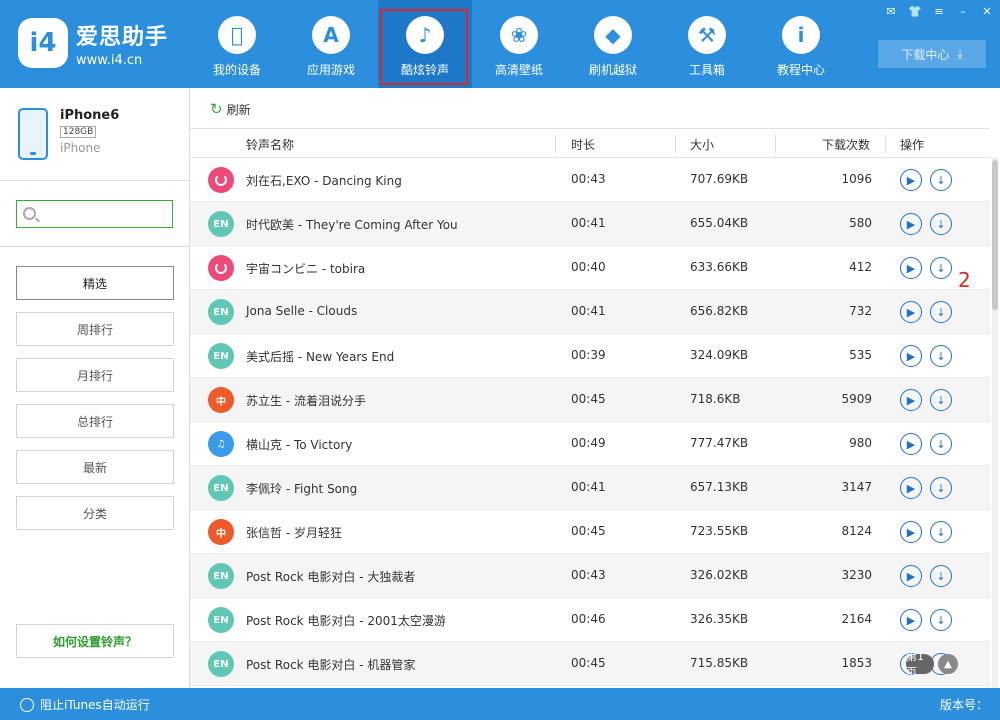 Image resolution: width=1000 pixels, height=720 pixels. I want to click on nav-item-1: A 应用游戏, so click(331, 44).